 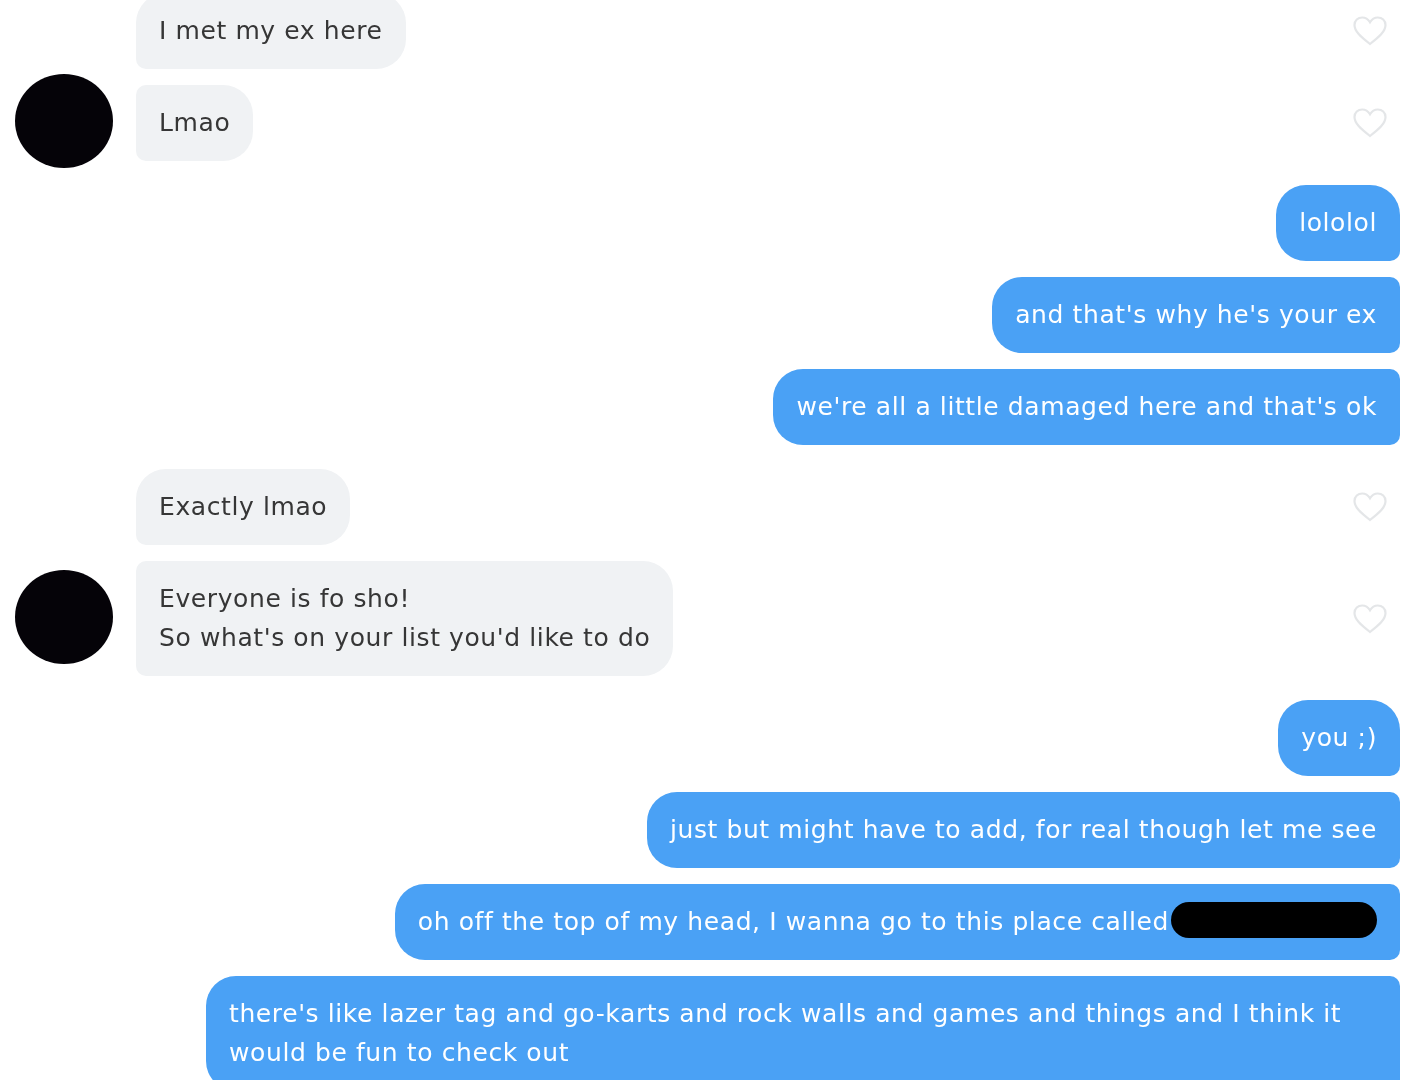 What do you see at coordinates (1338, 222) in the screenshot?
I see `message-text: lololol` at bounding box center [1338, 222].